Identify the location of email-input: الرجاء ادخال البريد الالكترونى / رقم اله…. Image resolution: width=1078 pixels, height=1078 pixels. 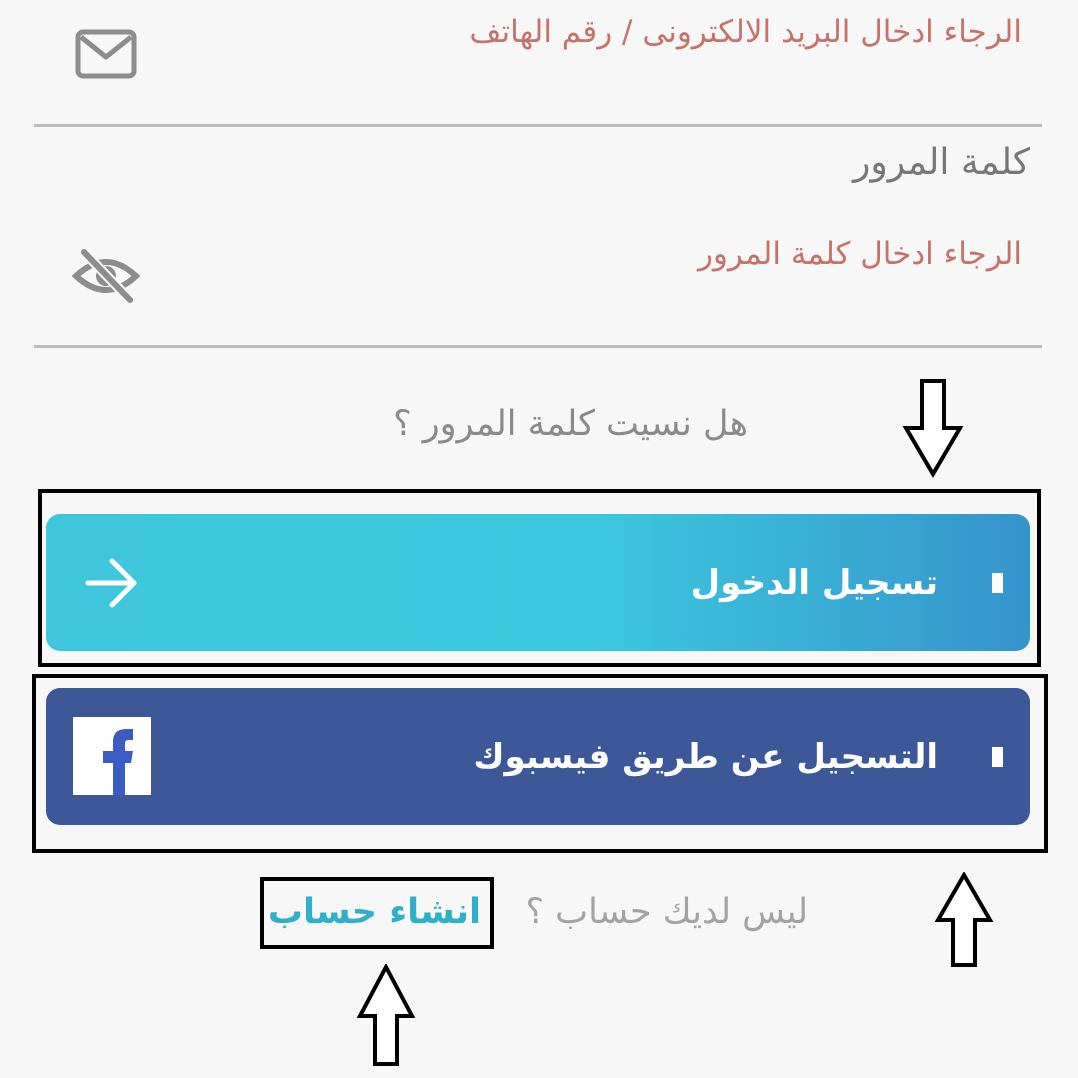
(745, 32).